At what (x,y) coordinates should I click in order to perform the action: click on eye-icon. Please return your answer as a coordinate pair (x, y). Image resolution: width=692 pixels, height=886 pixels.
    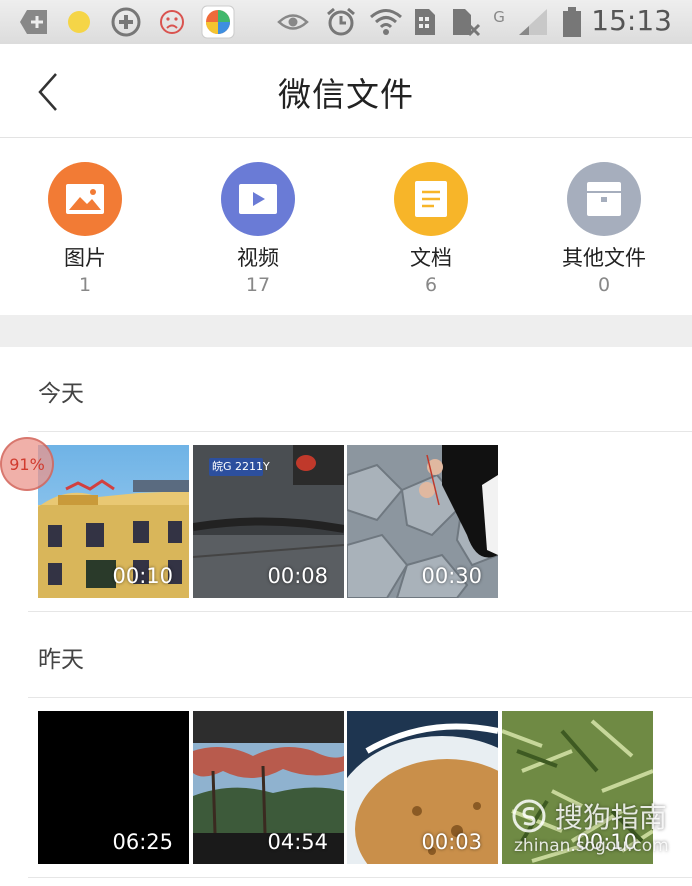
    Looking at the image, I should click on (293, 22).